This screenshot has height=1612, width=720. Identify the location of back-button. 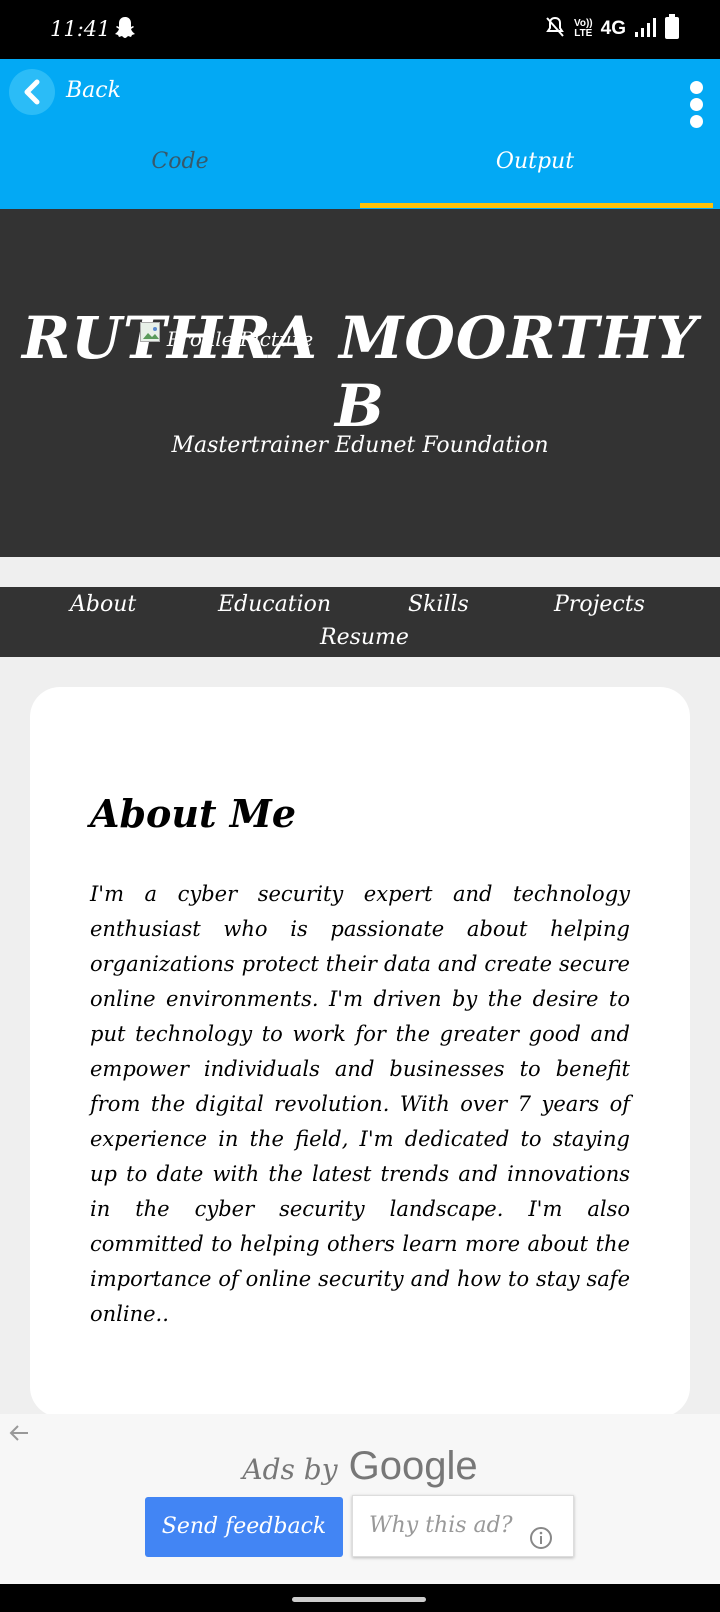
(32, 92).